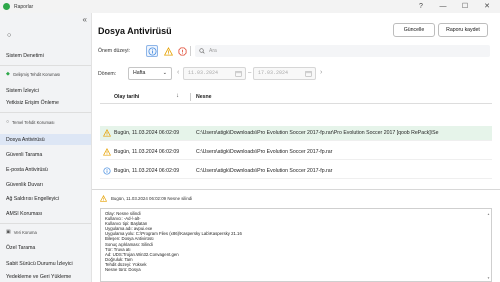 The height and width of the screenshot is (282, 500). I want to click on period-label: Dönem:, so click(107, 74).